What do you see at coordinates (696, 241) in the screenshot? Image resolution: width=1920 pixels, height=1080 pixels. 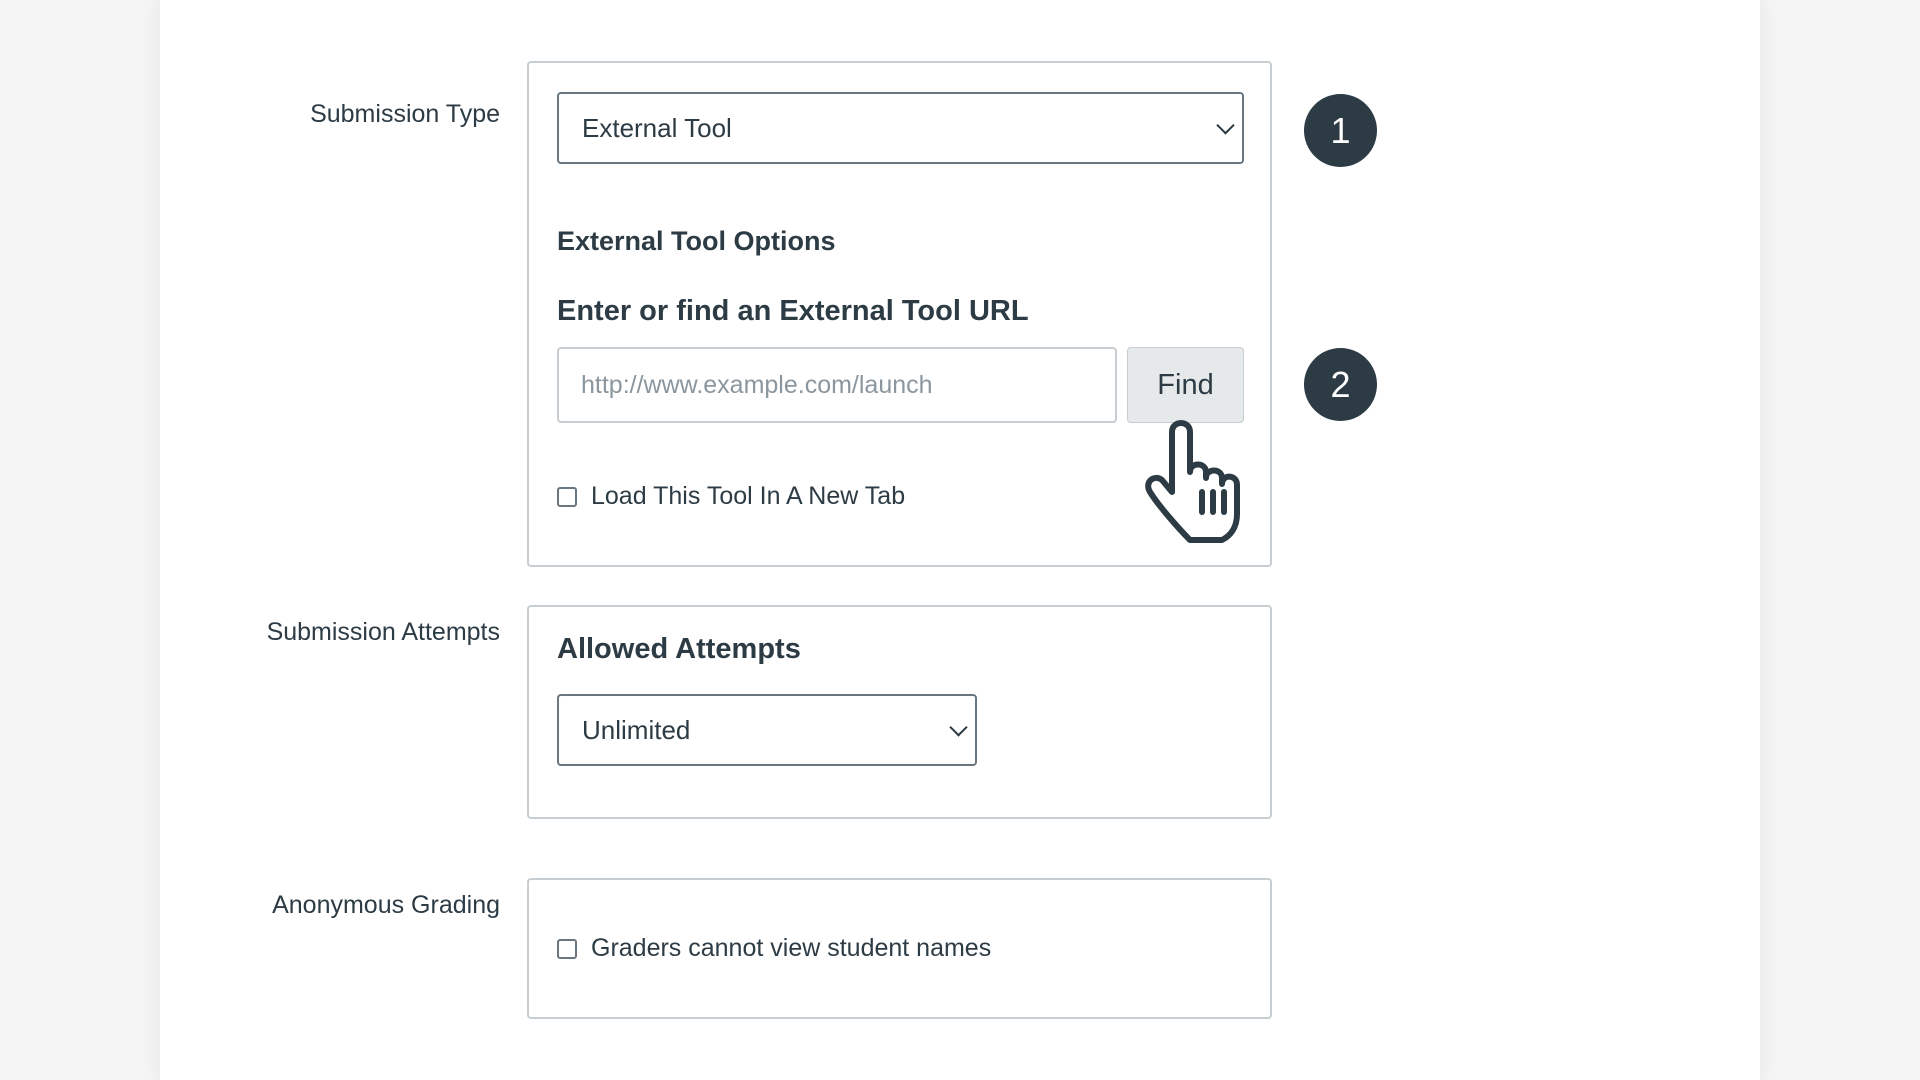 I see `external-tool-options-heading: External Tool Options` at bounding box center [696, 241].